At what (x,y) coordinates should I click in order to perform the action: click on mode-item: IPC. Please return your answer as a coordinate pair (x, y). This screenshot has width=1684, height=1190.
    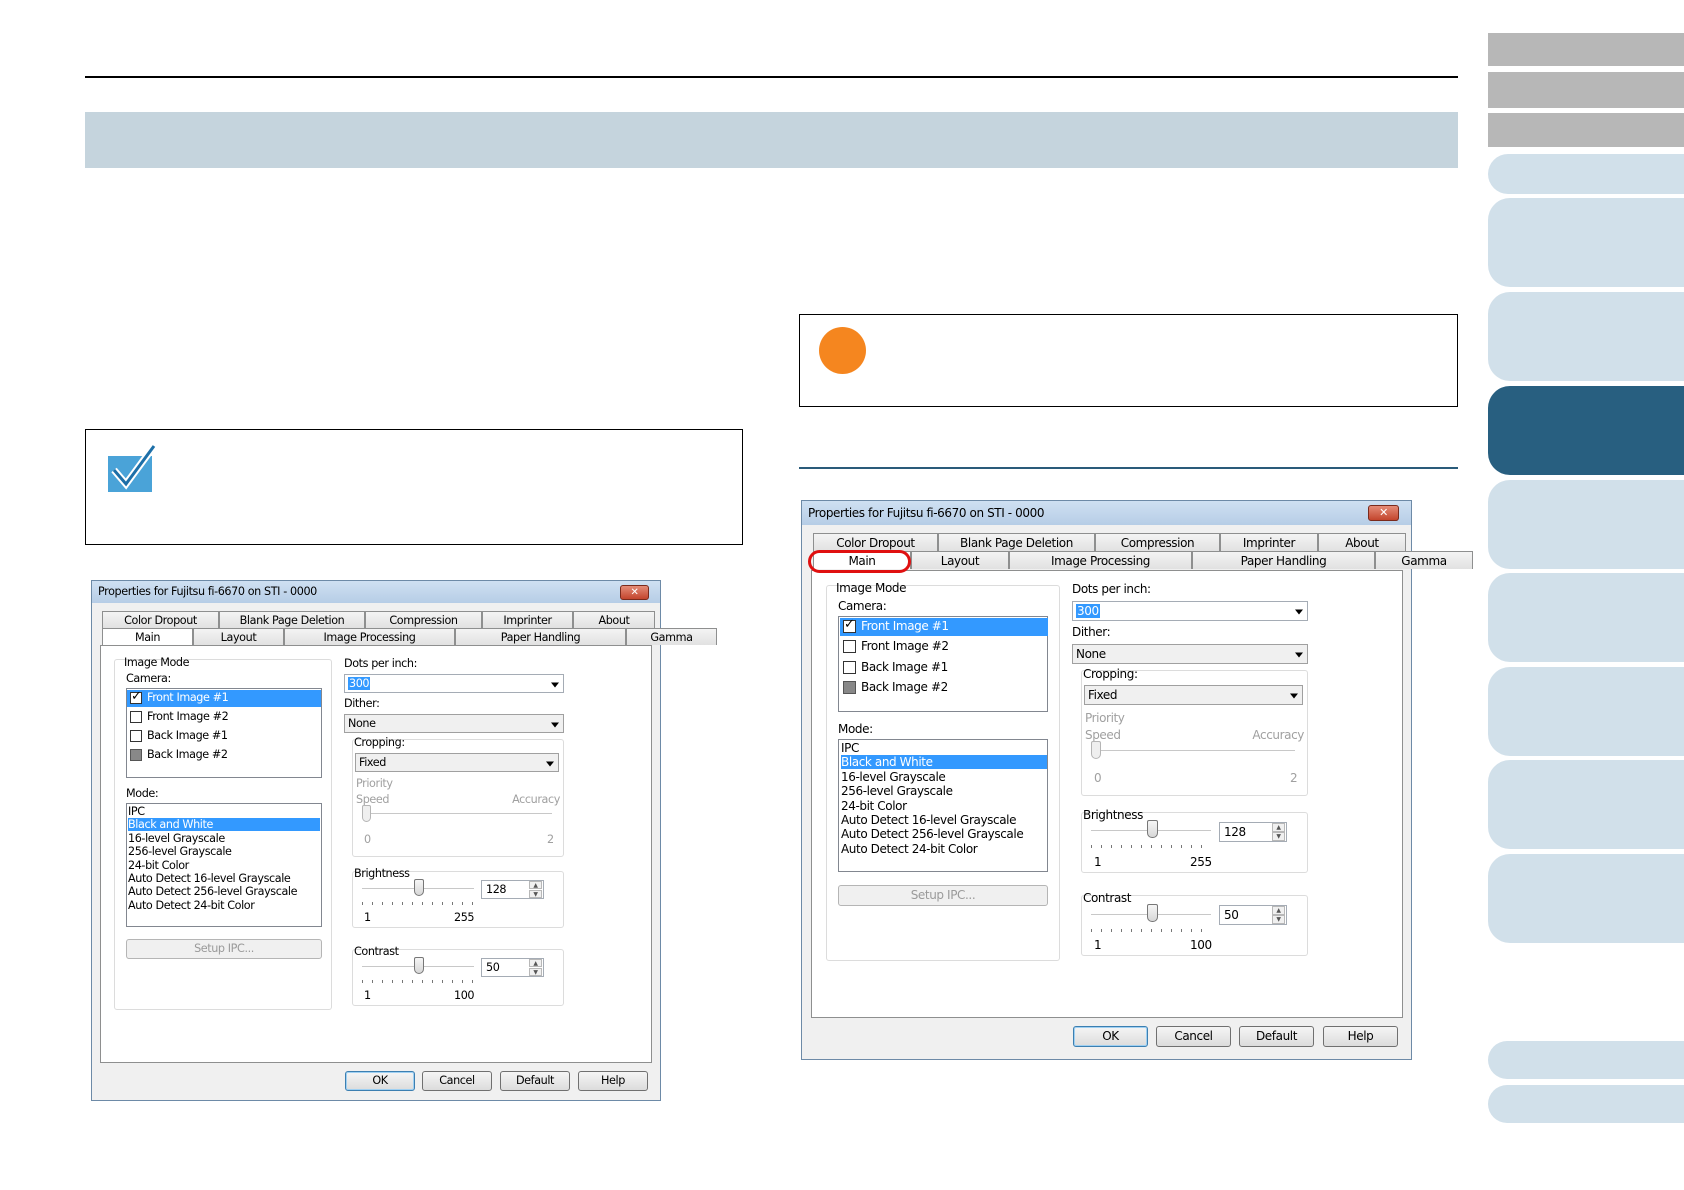
    Looking at the image, I should click on (224, 811).